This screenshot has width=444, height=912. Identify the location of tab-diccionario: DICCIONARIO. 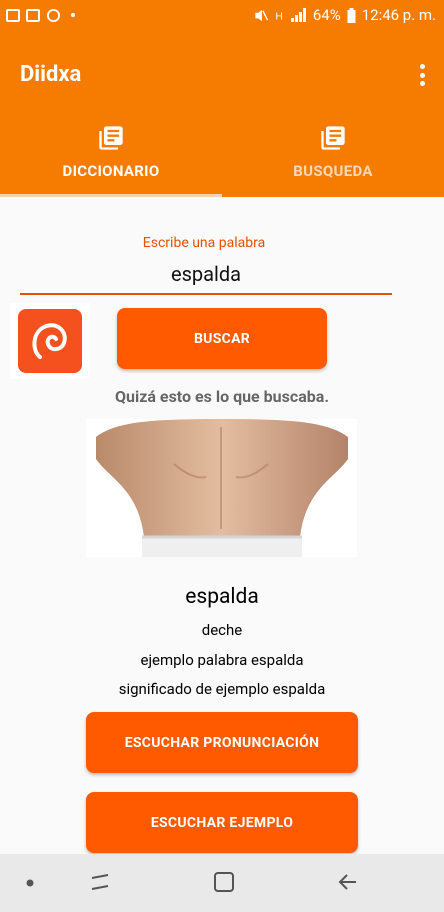
(111, 158).